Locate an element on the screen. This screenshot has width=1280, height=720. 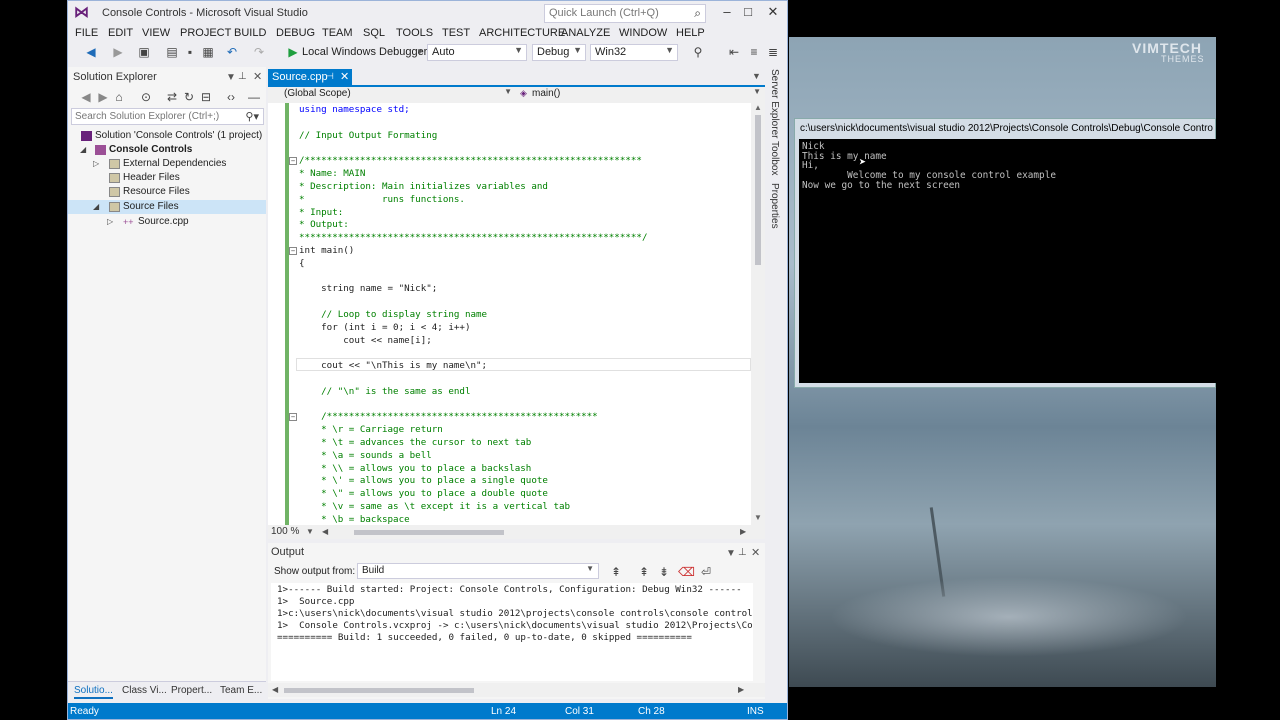
maximize-button: □ is located at coordinates (748, 12).